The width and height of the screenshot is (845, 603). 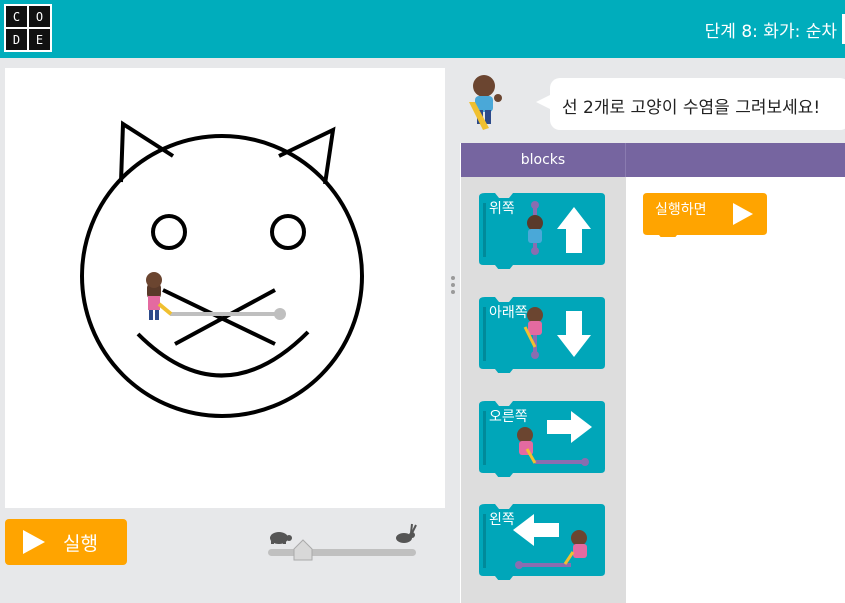 I want to click on move-right-block: 오른쪽, so click(x=542, y=439).